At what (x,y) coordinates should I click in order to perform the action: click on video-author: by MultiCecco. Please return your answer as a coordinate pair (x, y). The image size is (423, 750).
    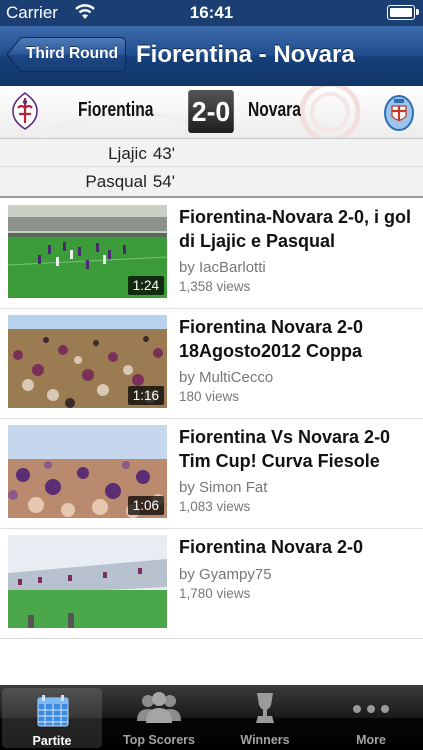
    Looking at the image, I should click on (226, 377).